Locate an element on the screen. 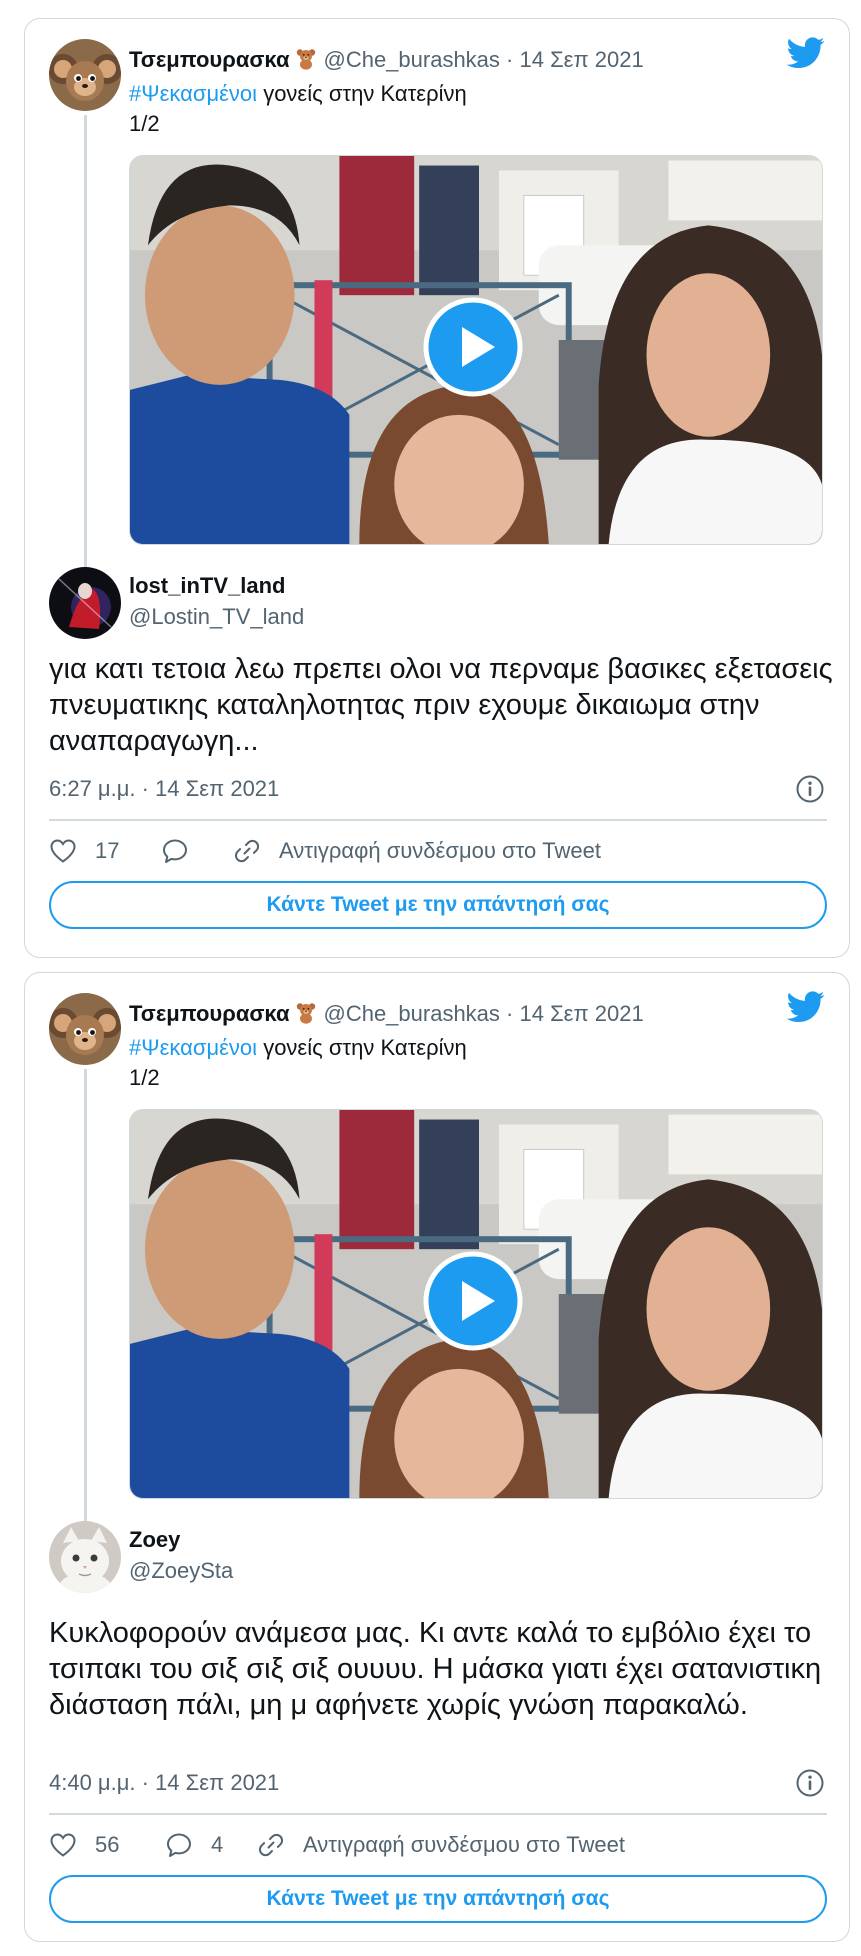 This screenshot has height=1956, width=861. reply-author-handle: @Lostin_TV_land is located at coordinates (216, 617).